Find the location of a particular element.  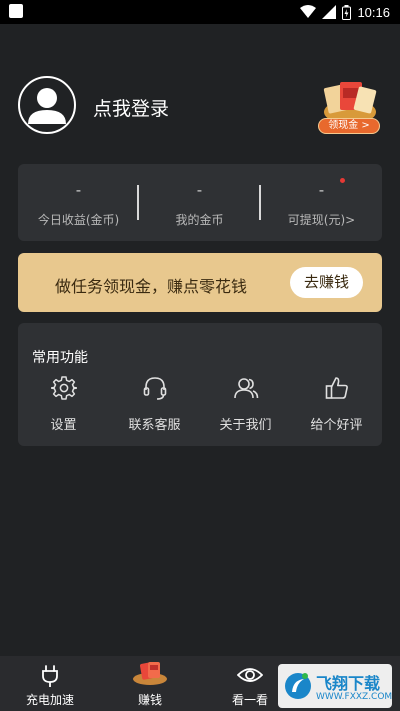

nav-earn: 赚钱 is located at coordinates (150, 683).